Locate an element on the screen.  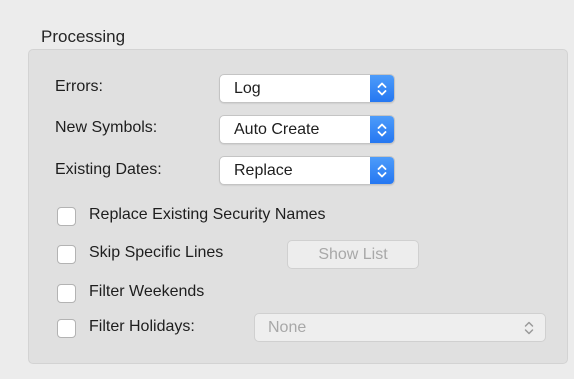
errors-popup: Log is located at coordinates (307, 88).